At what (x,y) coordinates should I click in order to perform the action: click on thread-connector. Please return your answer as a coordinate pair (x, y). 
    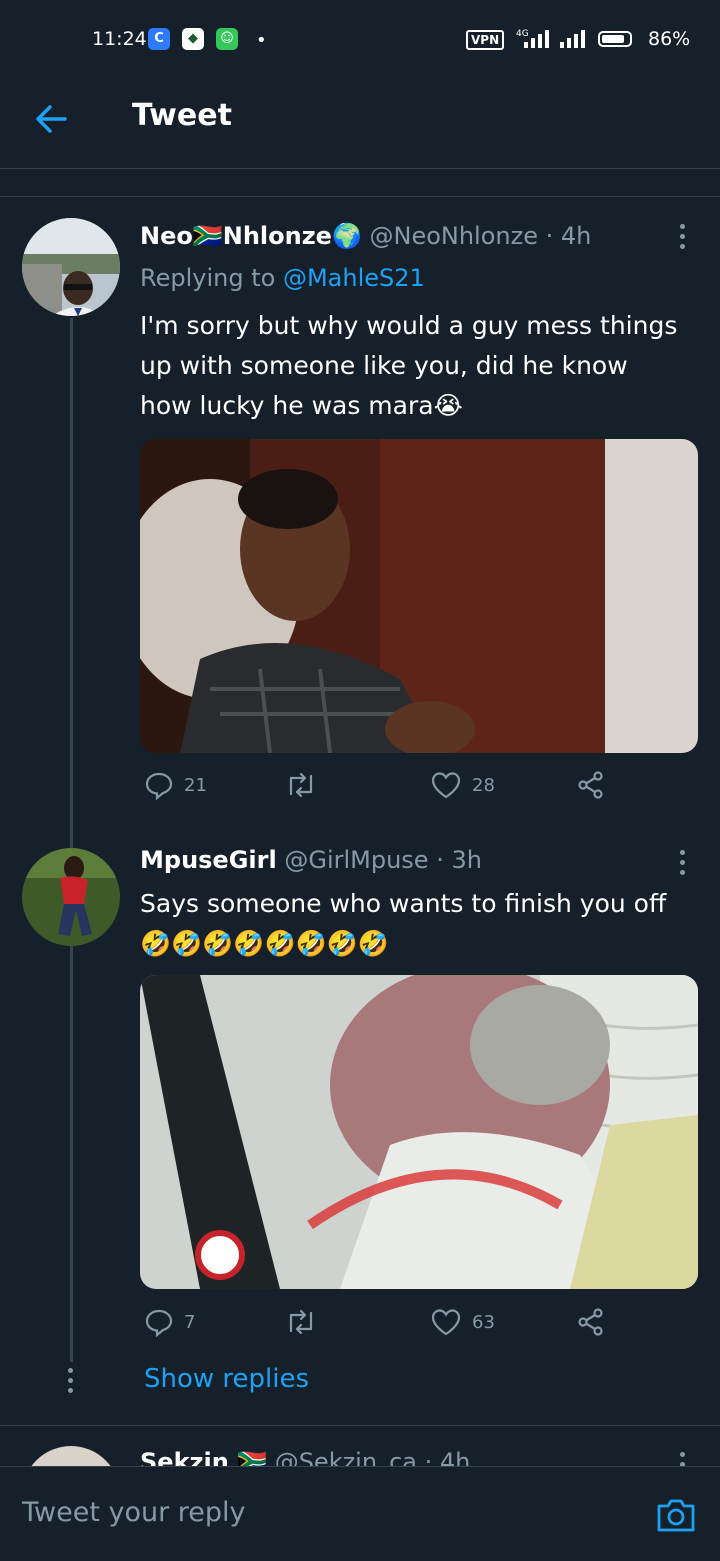
    Looking at the image, I should click on (71, 840).